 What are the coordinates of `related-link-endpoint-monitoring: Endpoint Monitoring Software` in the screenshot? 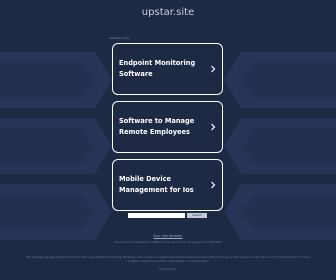 It's located at (167, 69).